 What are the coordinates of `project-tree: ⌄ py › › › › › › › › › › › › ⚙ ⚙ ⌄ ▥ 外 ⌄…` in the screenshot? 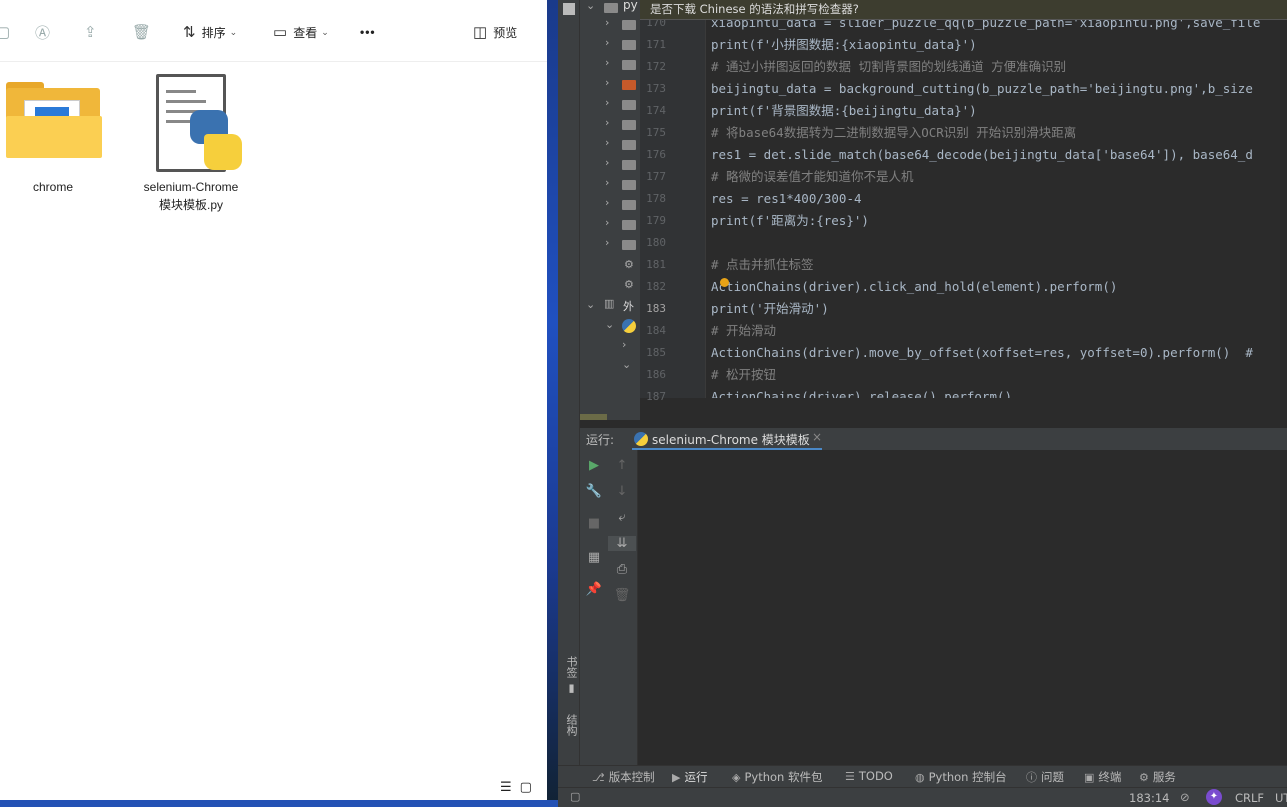 It's located at (610, 210).